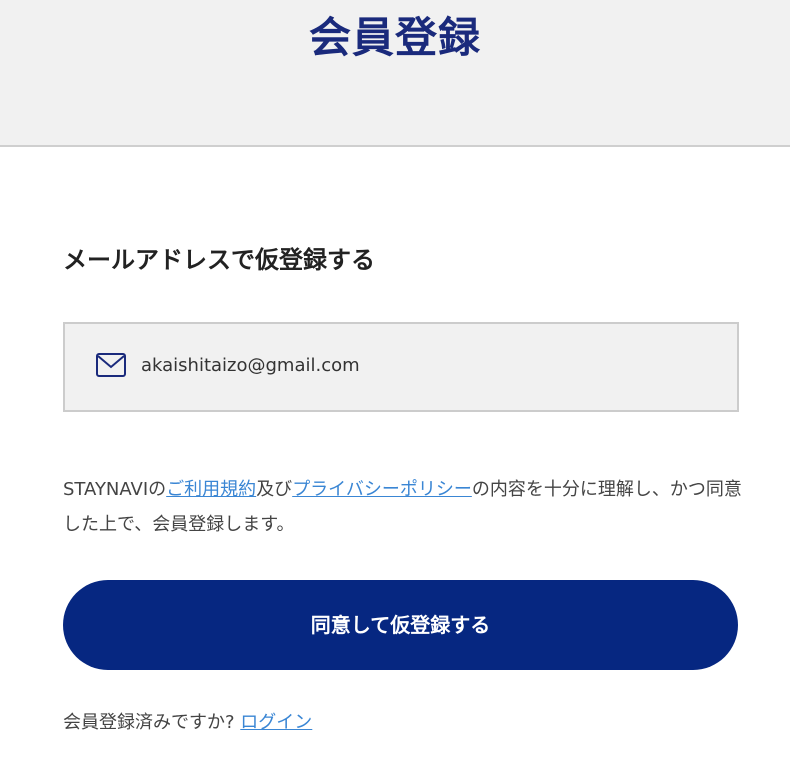 The height and width of the screenshot is (759, 790). I want to click on login-prompt: 会員登録済みですか? ログイン, so click(187, 723).